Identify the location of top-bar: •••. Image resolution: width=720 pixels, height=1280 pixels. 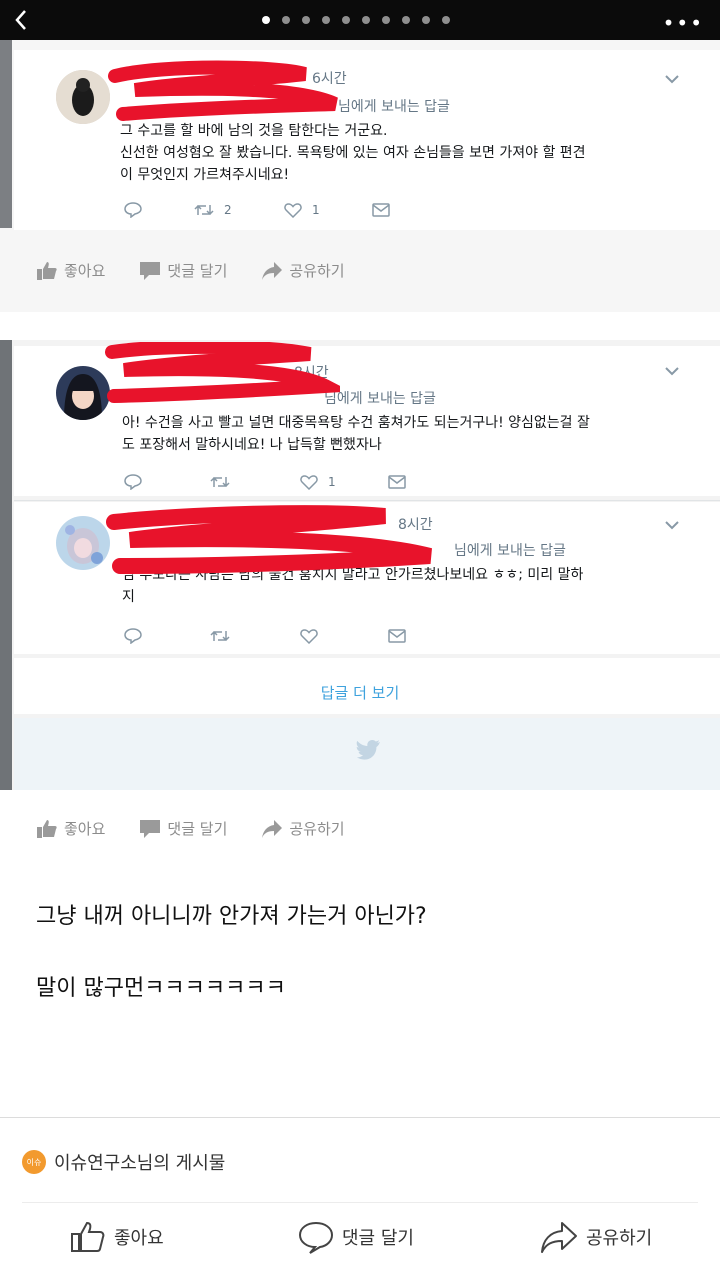
(360, 20).